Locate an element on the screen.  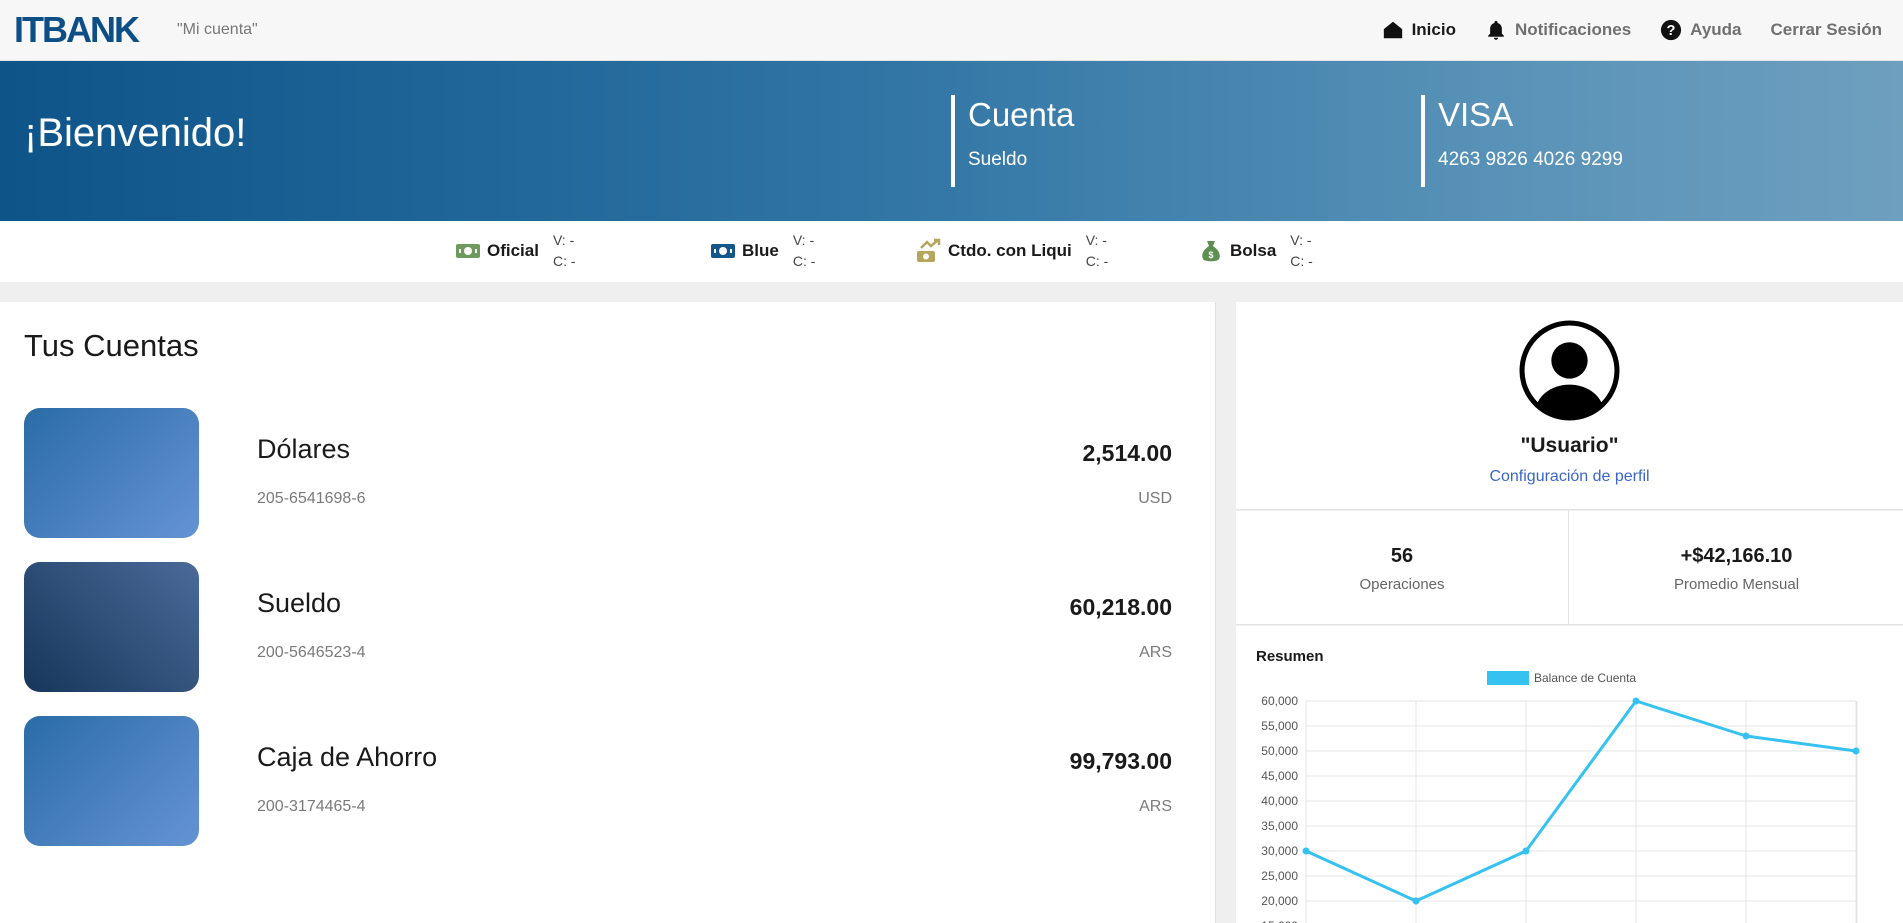
rate-ccl-c: C: - is located at coordinates (1097, 261).